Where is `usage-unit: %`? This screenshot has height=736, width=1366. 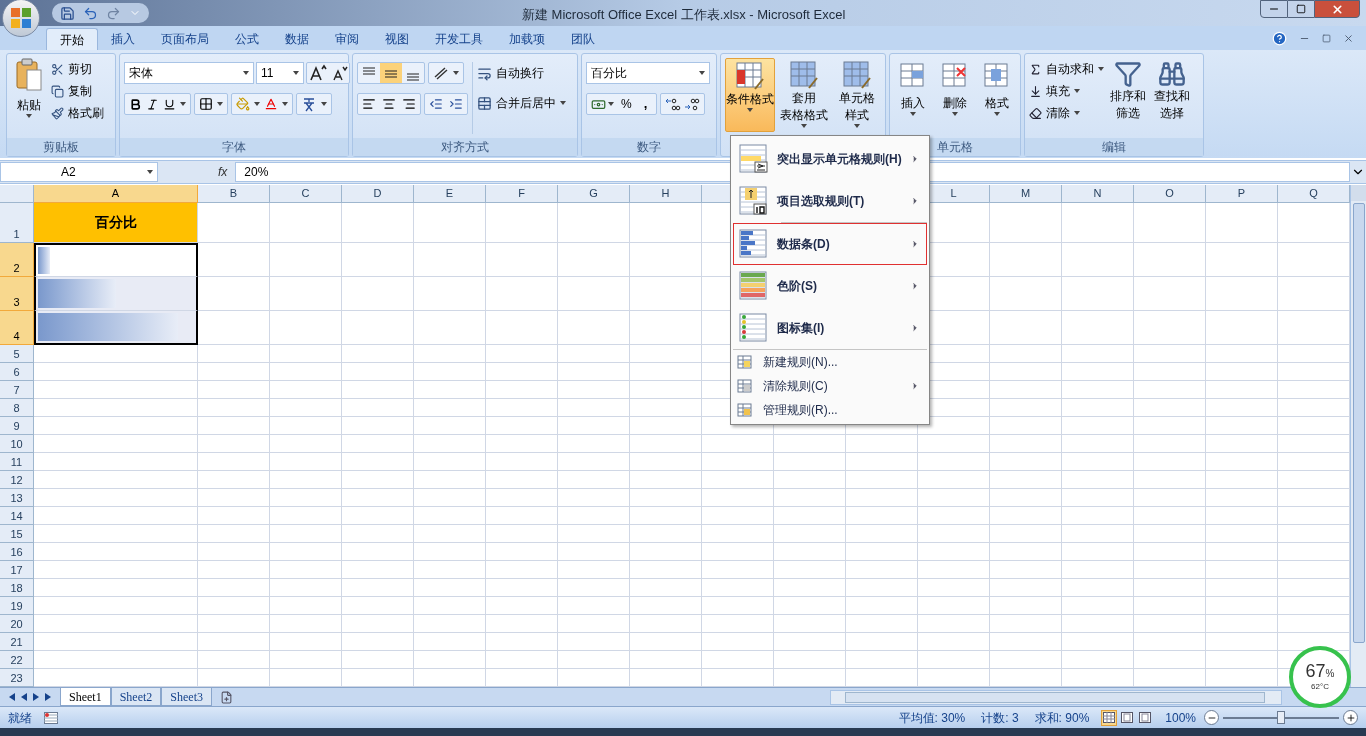 usage-unit: % is located at coordinates (1330, 674).